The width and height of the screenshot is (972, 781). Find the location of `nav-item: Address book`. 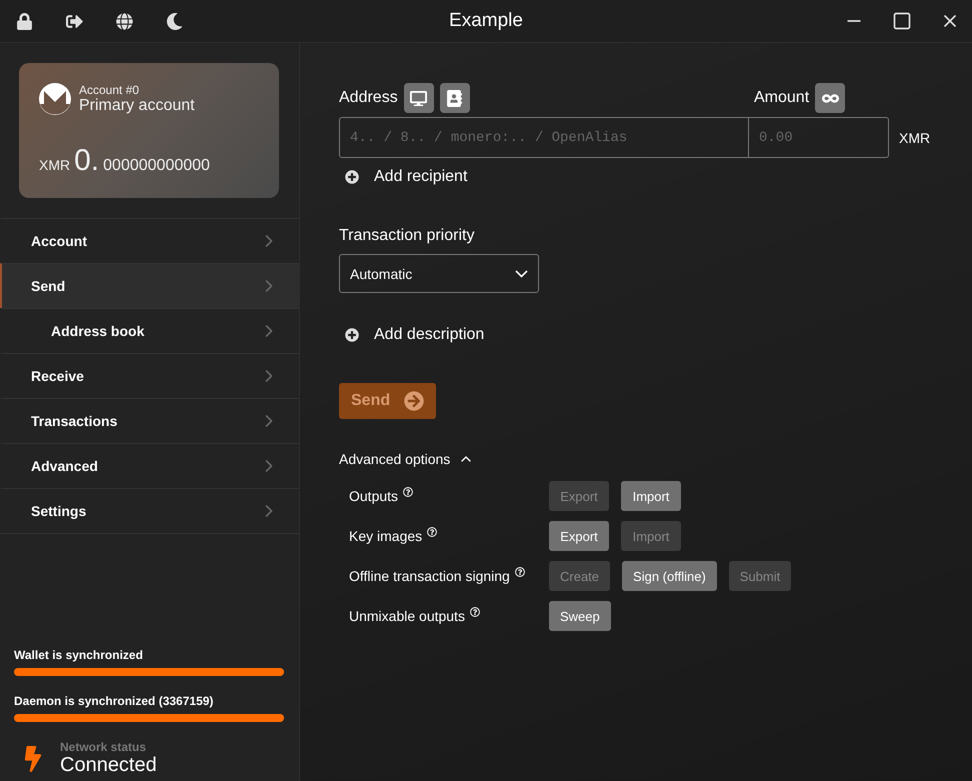

nav-item: Address book is located at coordinates (149, 330).